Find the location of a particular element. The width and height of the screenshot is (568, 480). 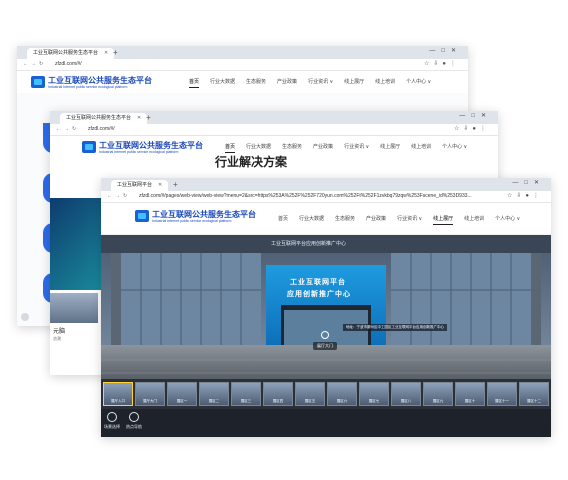

section-heading: 行业解决方案 is located at coordinates (251, 162).